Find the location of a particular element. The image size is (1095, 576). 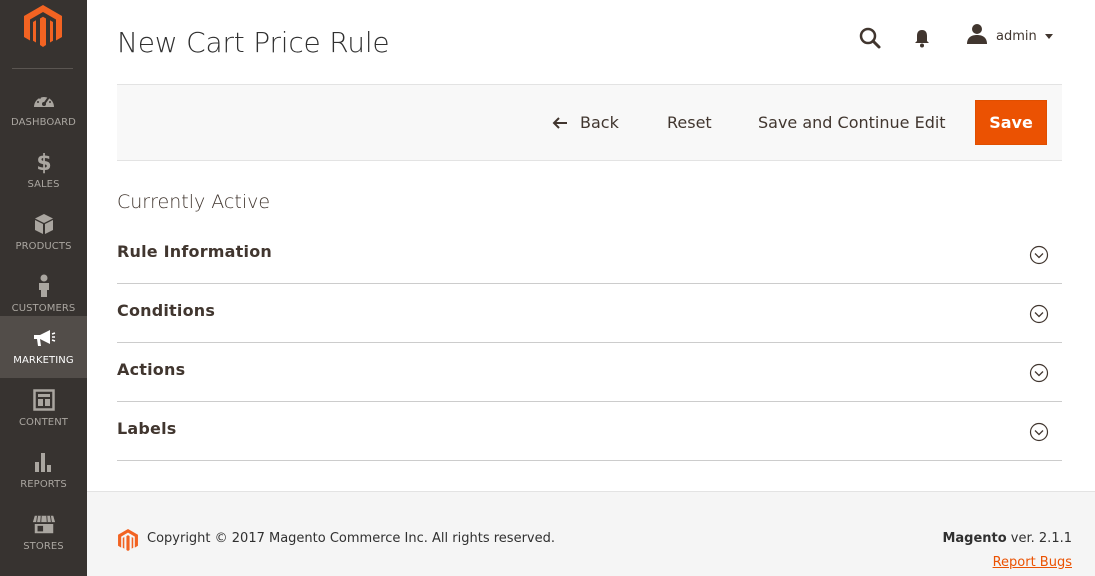

store-icon is located at coordinates (44, 524).